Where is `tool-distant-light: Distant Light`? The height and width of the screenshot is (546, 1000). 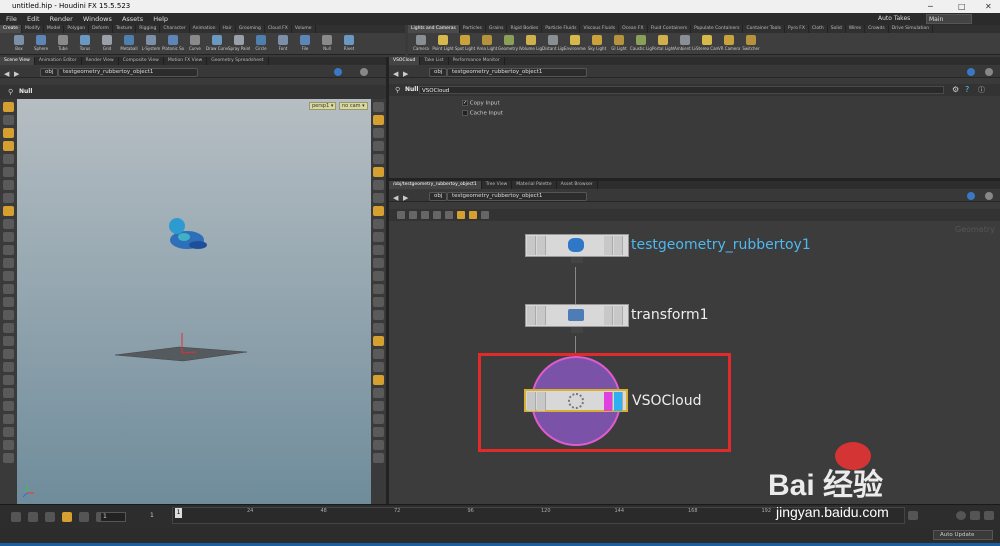
tool-distant-light: Distant Light is located at coordinates (553, 43).